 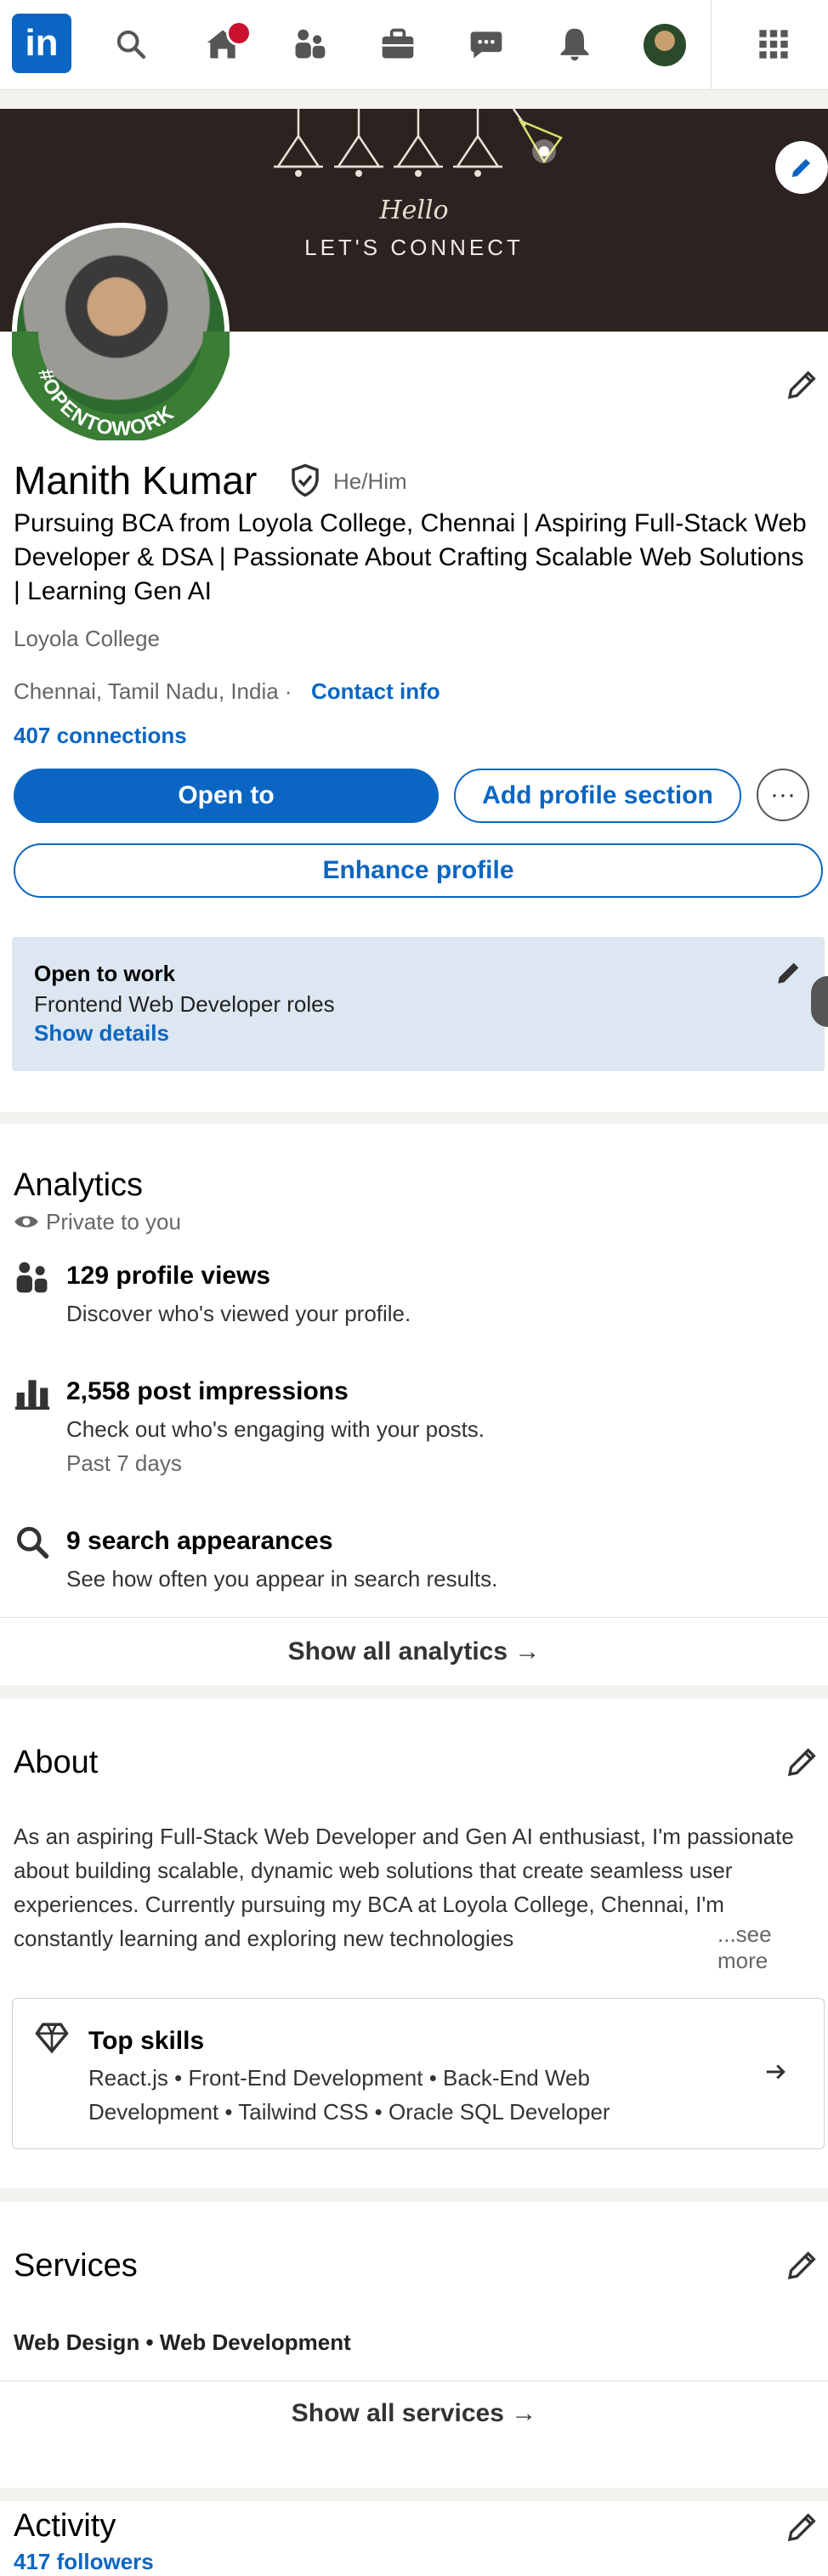 What do you see at coordinates (26, 1224) in the screenshot?
I see `eye-icon` at bounding box center [26, 1224].